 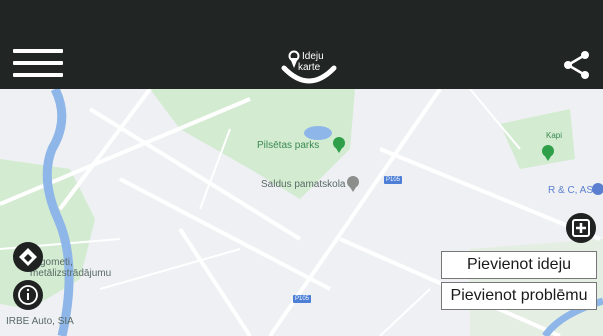 I want to click on info-icon, so click(x=28, y=295).